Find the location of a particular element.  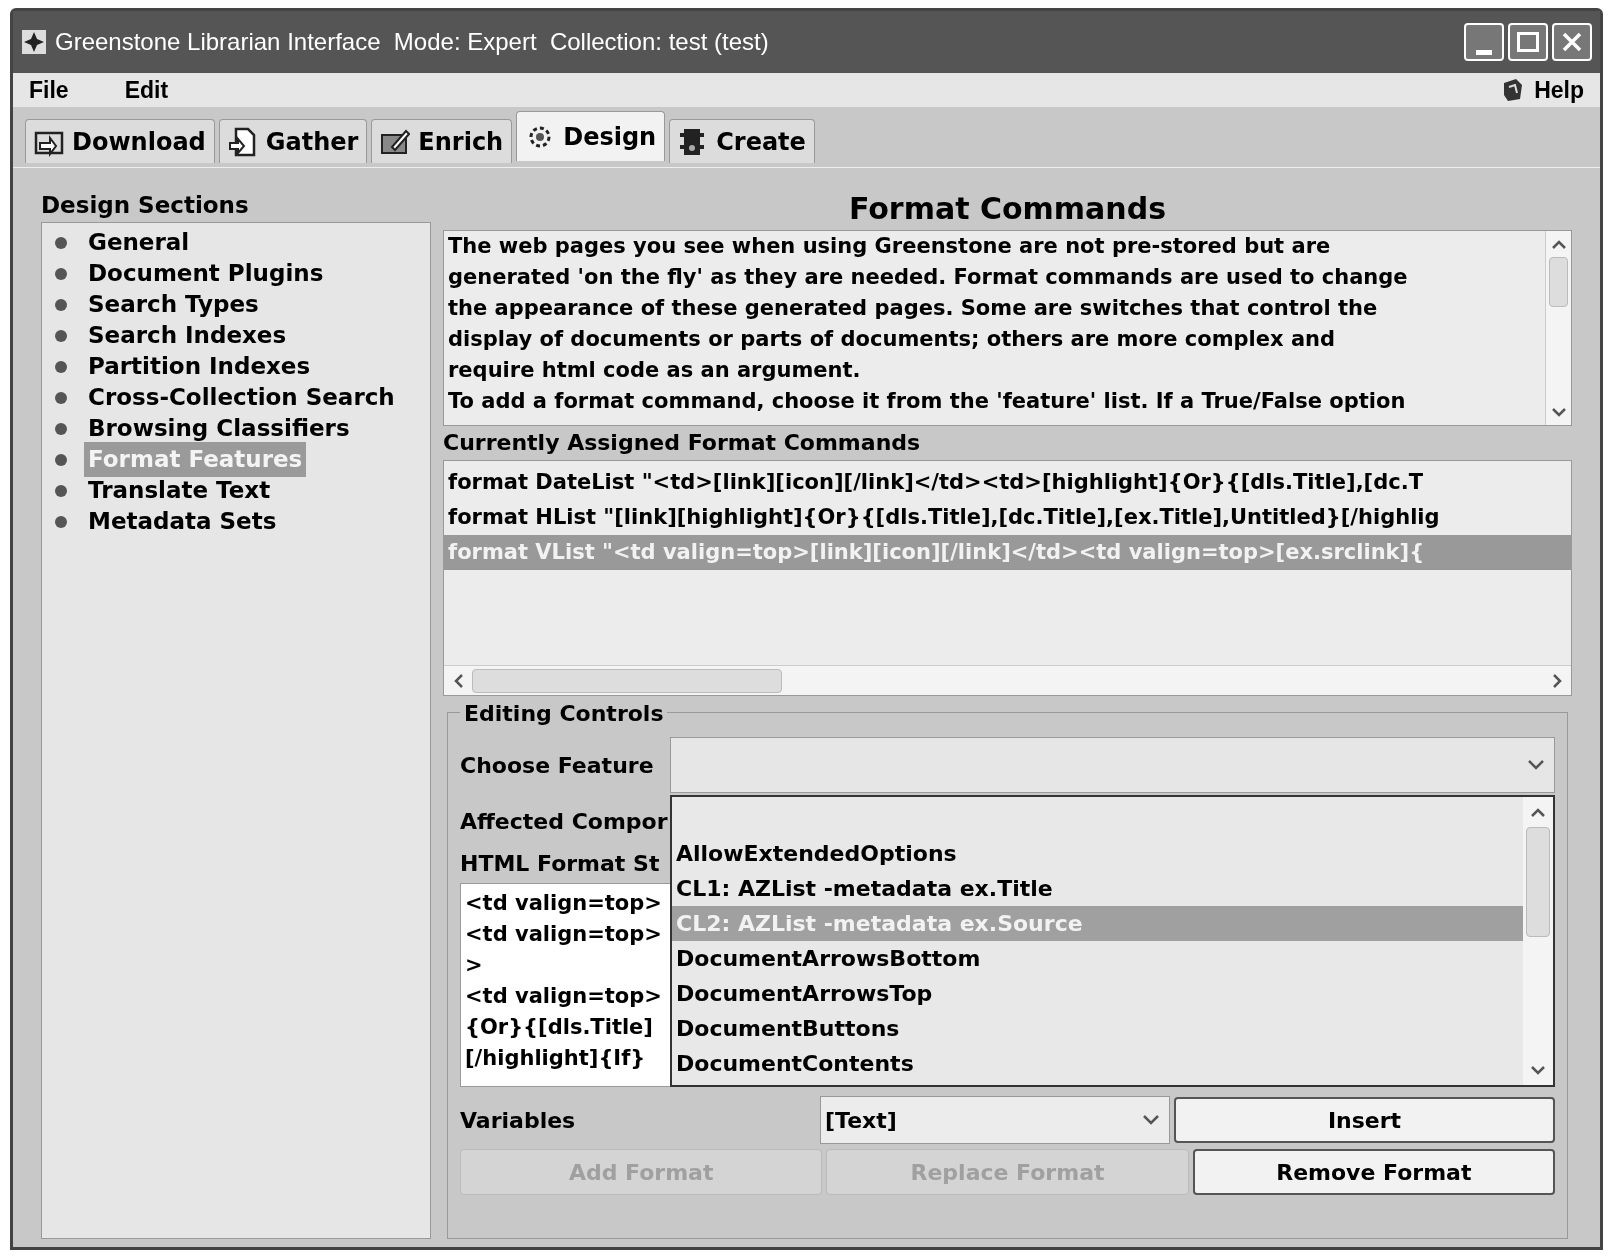

code-line: > is located at coordinates (474, 965).